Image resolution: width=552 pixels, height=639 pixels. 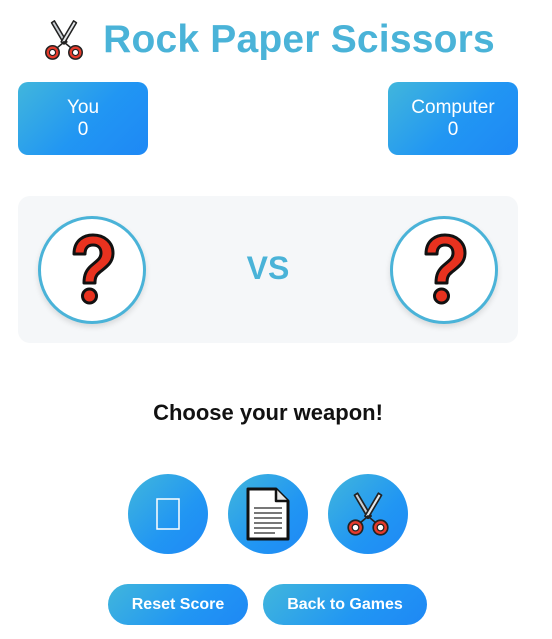 I want to click on computer-choice-display, so click(x=444, y=270).